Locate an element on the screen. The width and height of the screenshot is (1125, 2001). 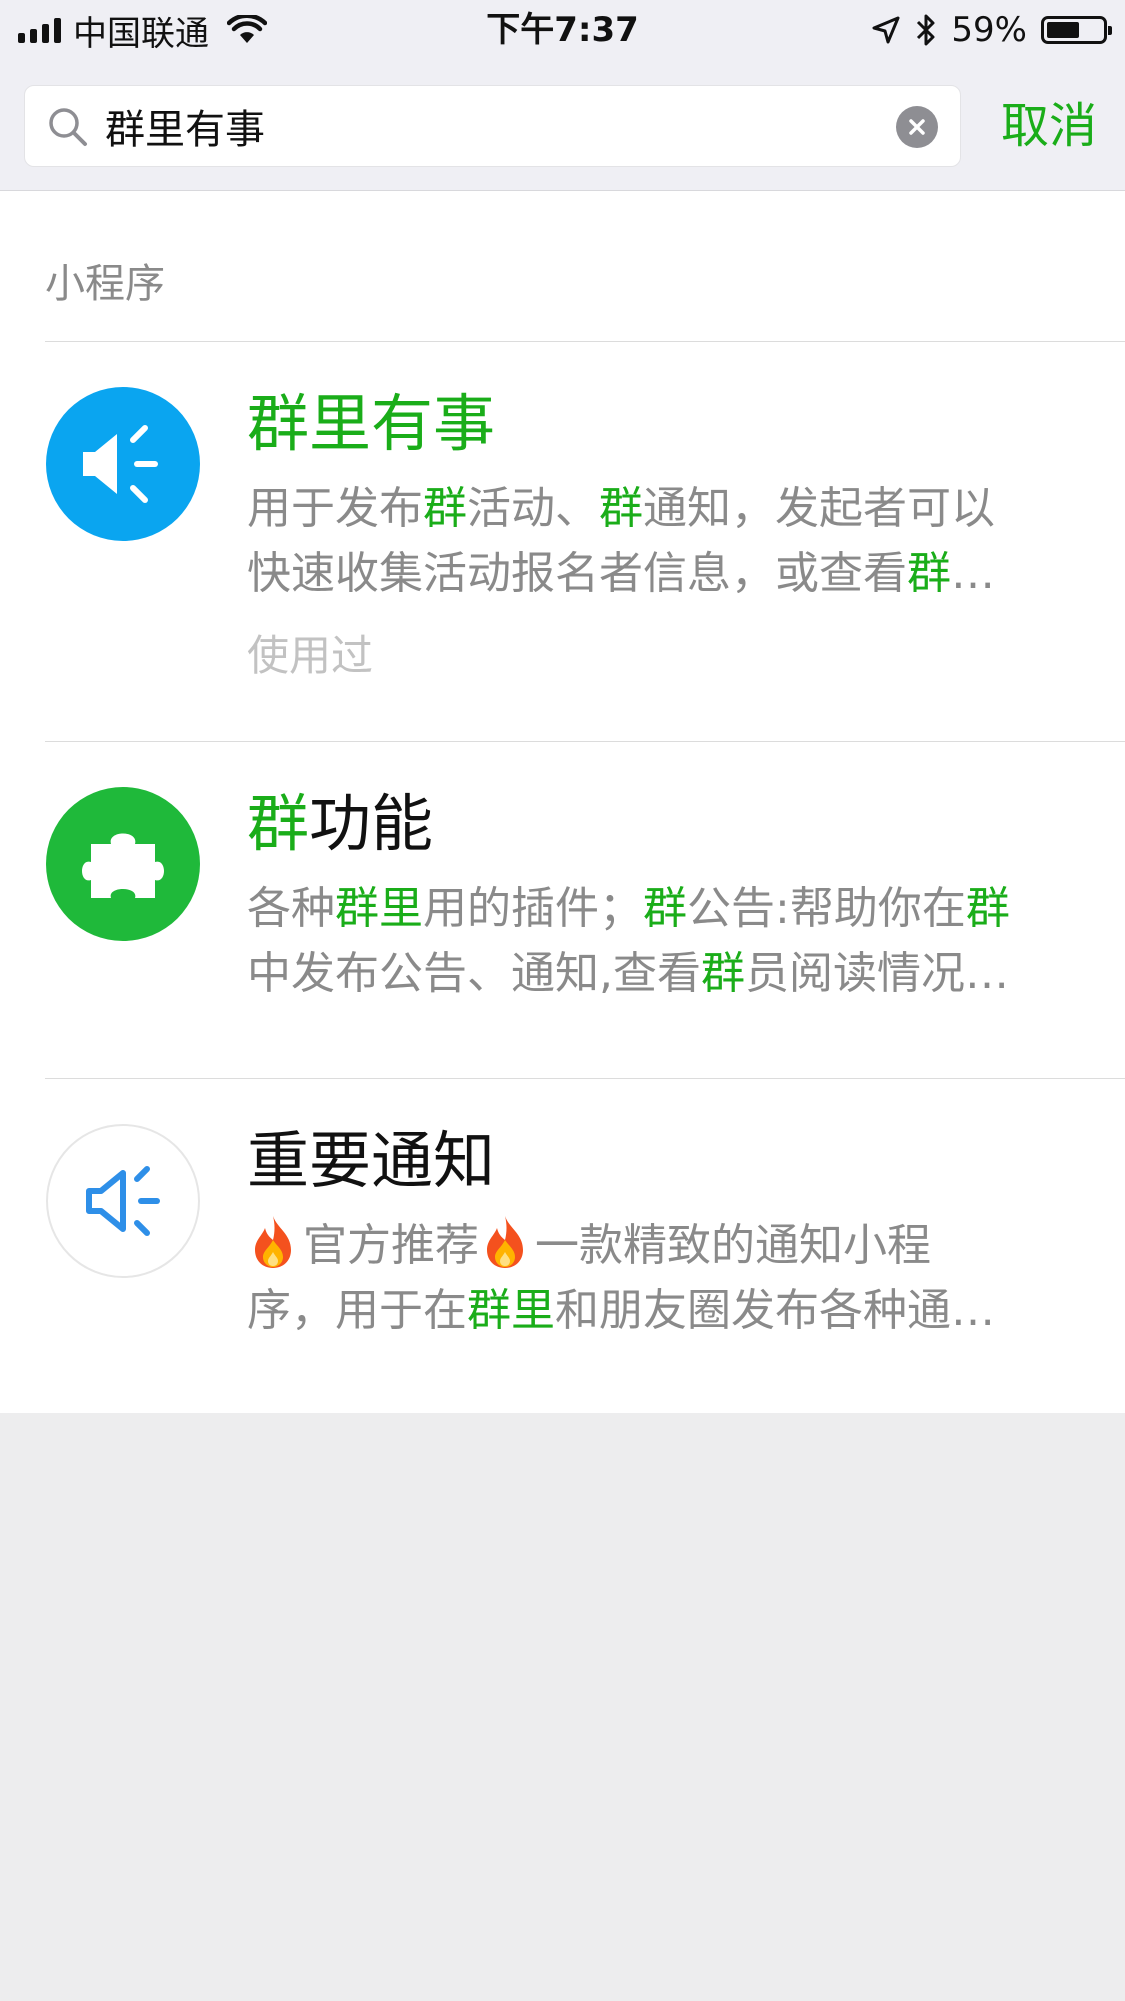
text-segment: 用于发布 is located at coordinates (335, 508).